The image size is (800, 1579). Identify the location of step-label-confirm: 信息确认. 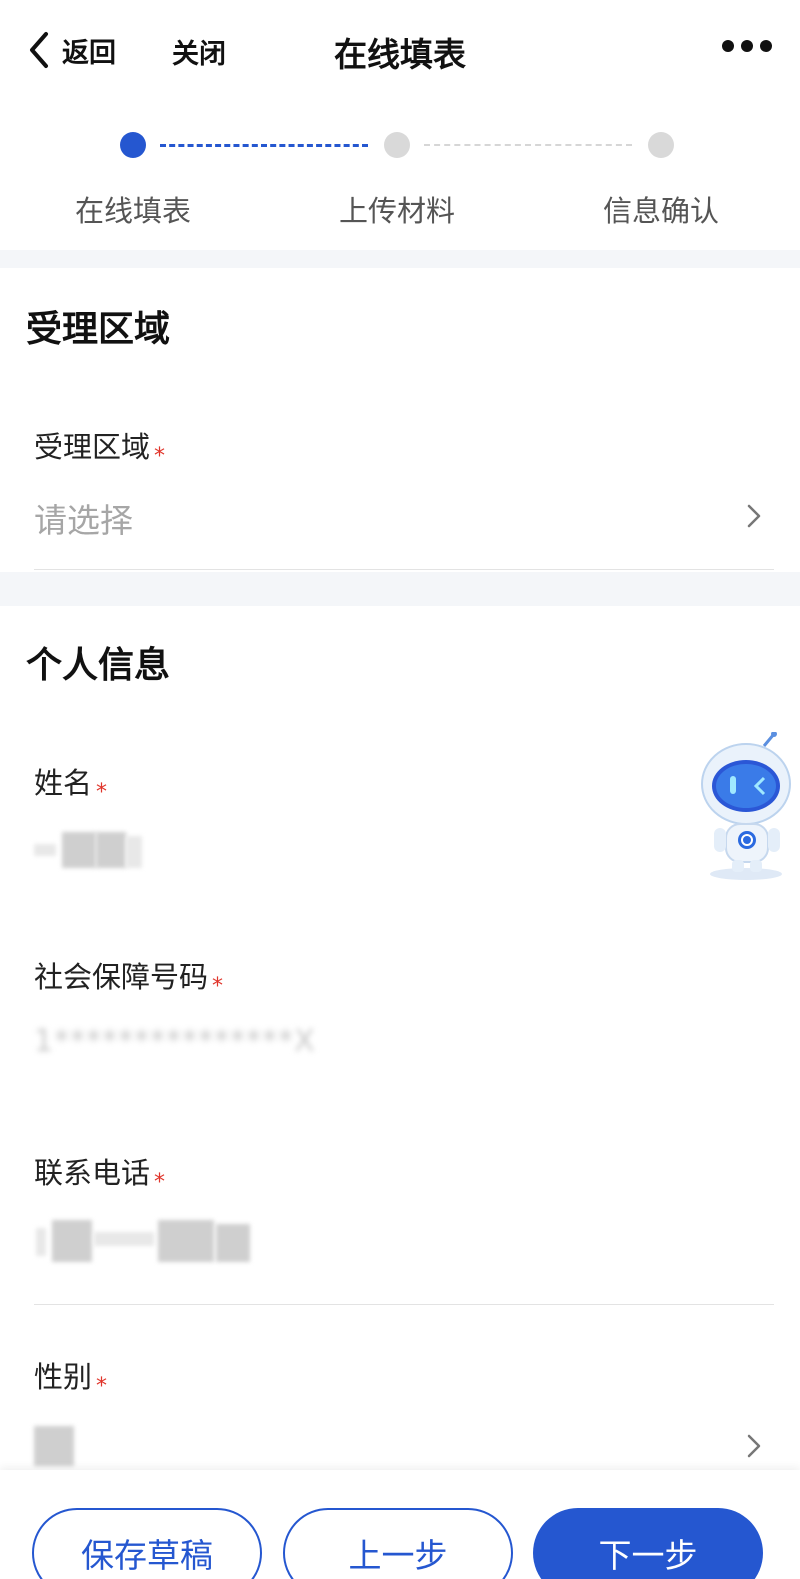
(660, 211).